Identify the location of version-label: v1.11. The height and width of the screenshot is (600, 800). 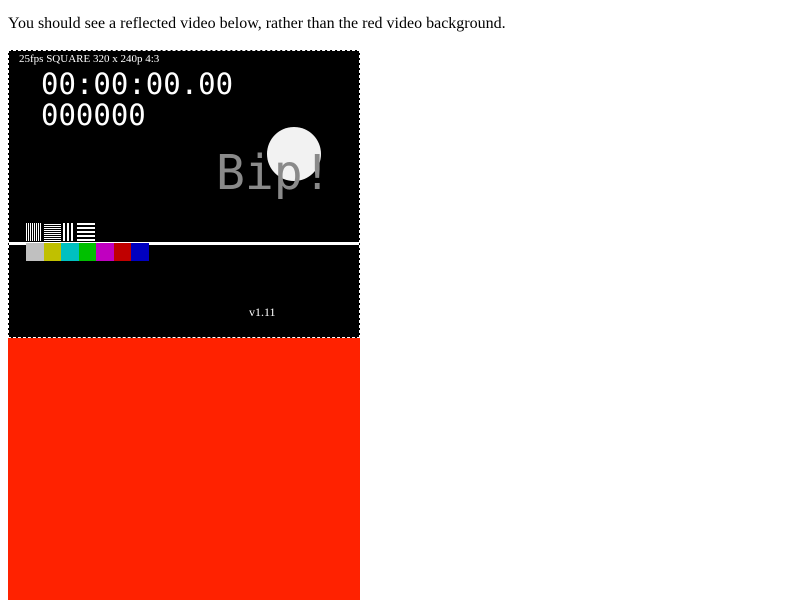
(262, 312).